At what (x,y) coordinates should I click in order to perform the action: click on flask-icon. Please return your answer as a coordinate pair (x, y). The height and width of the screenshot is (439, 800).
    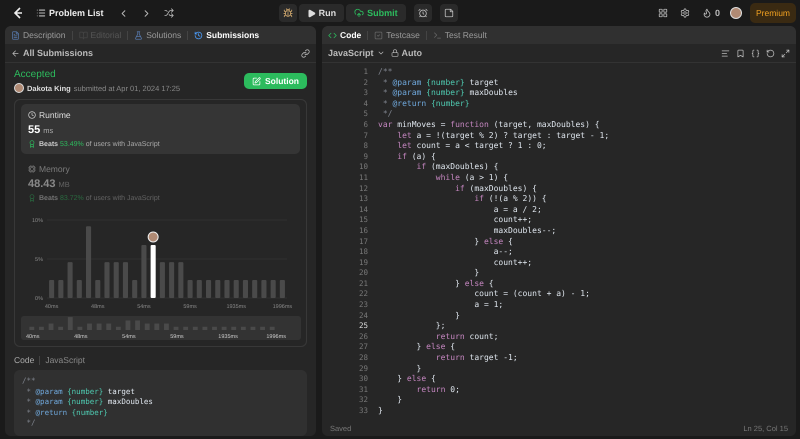
    Looking at the image, I should click on (139, 35).